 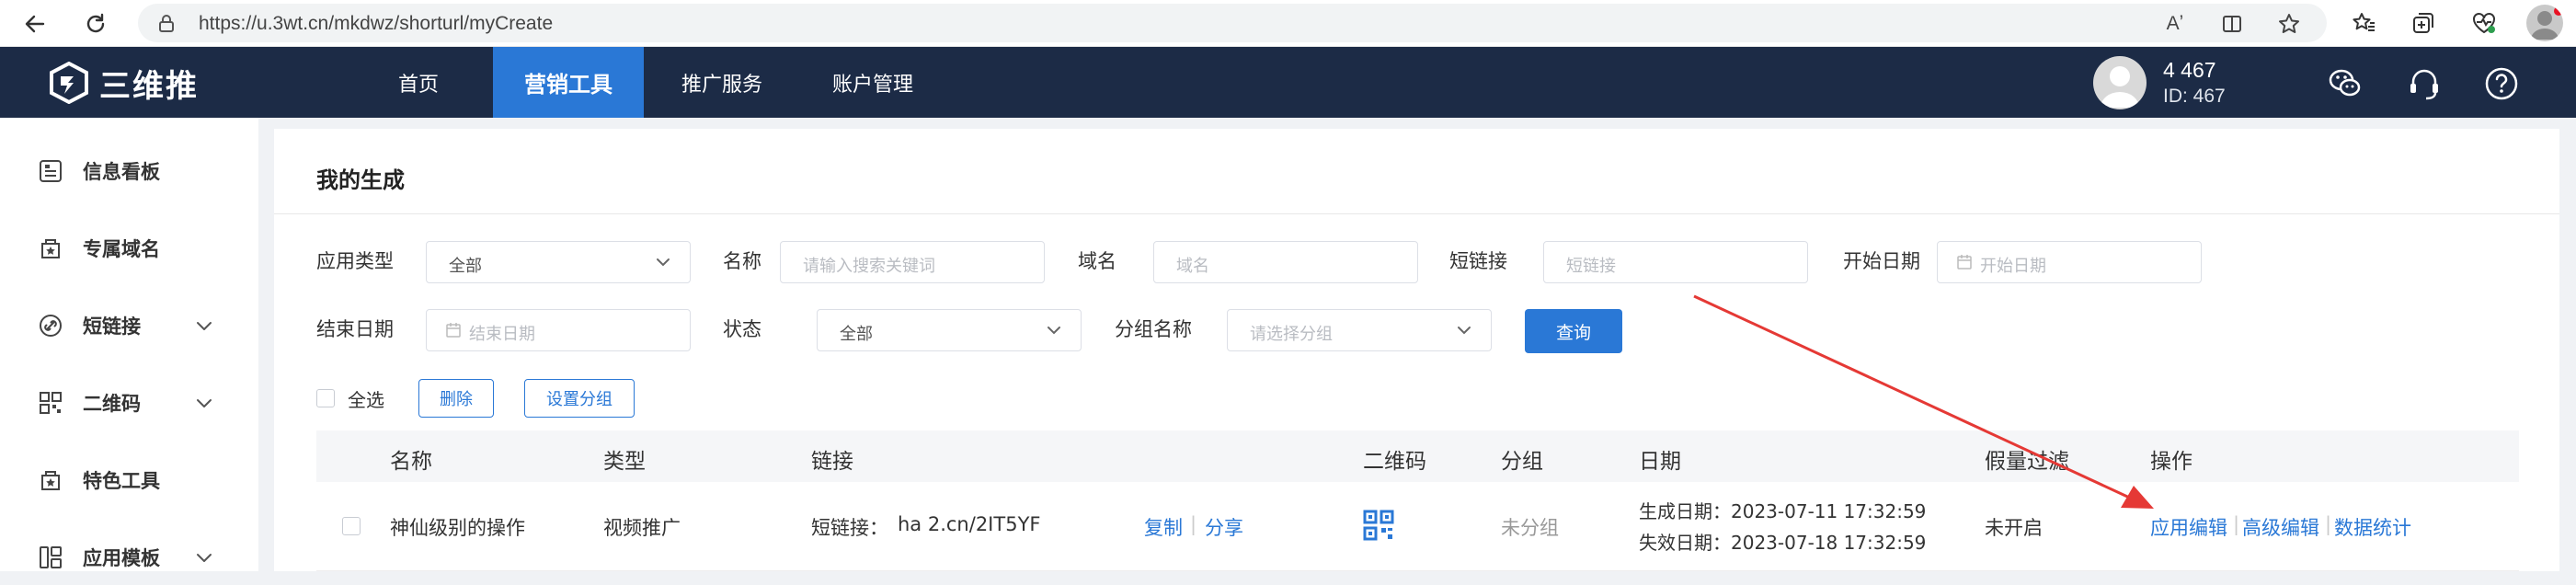 What do you see at coordinates (624, 462) in the screenshot?
I see `column-header-type: 类型` at bounding box center [624, 462].